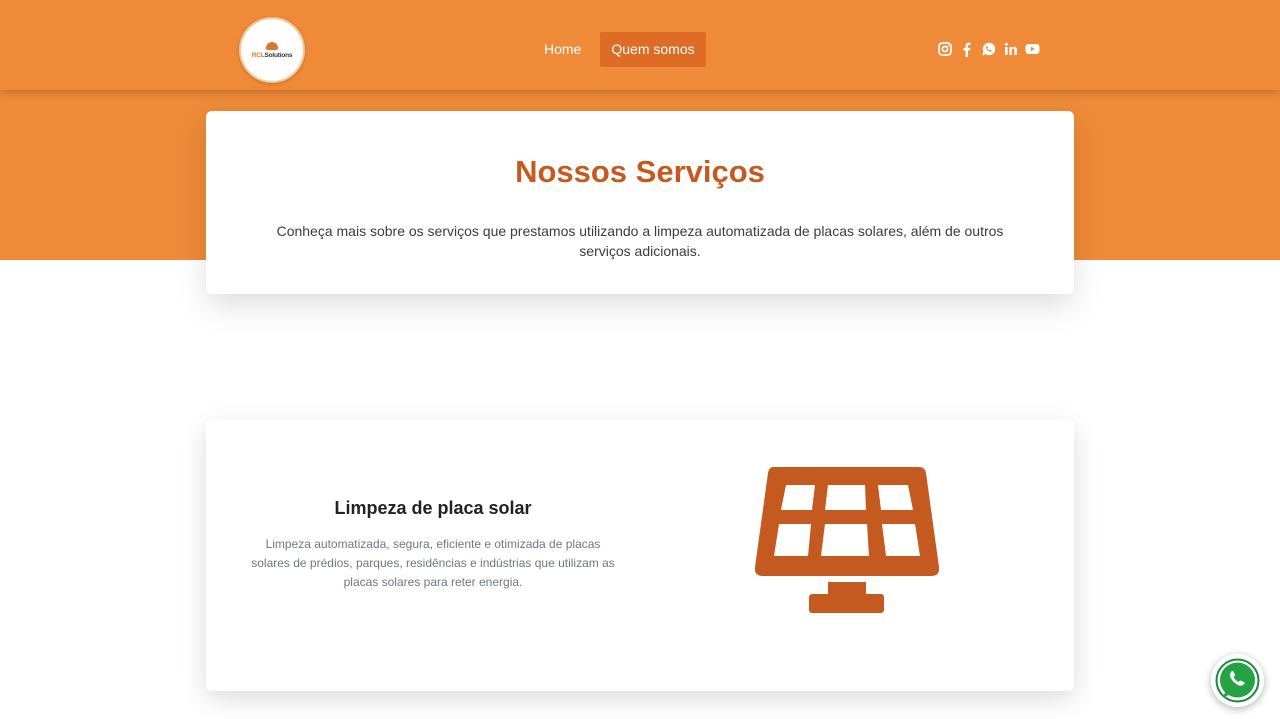 Image resolution: width=1280 pixels, height=719 pixels. Describe the element at coordinates (1010, 49) in the screenshot. I see `linkedin-icon` at that location.